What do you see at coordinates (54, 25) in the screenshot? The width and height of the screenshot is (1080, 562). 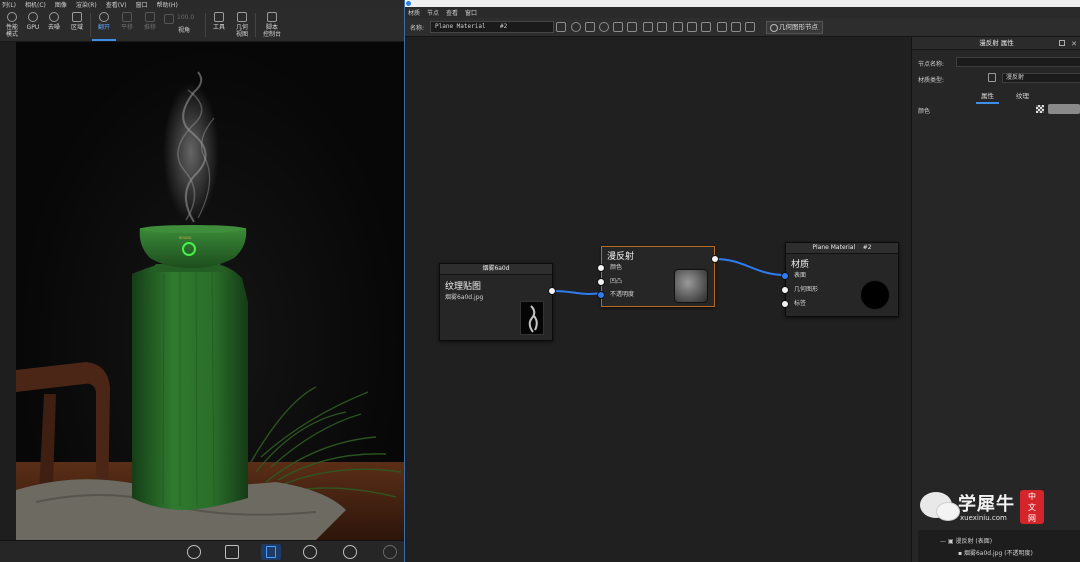 I see `denoise-button: 去噪` at bounding box center [54, 25].